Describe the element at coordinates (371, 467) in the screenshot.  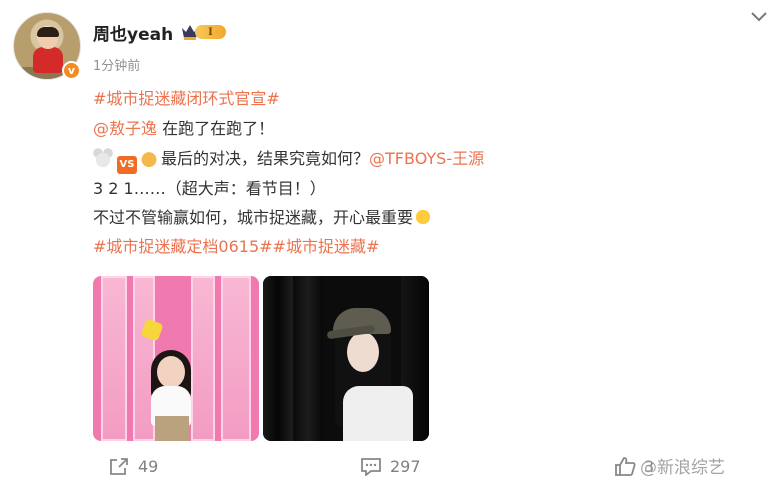
I see `comment-icon` at that location.